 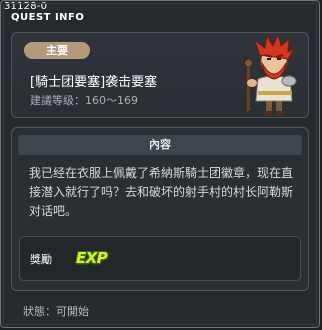 I want to click on reward-label: 獎勵, so click(x=41, y=259).